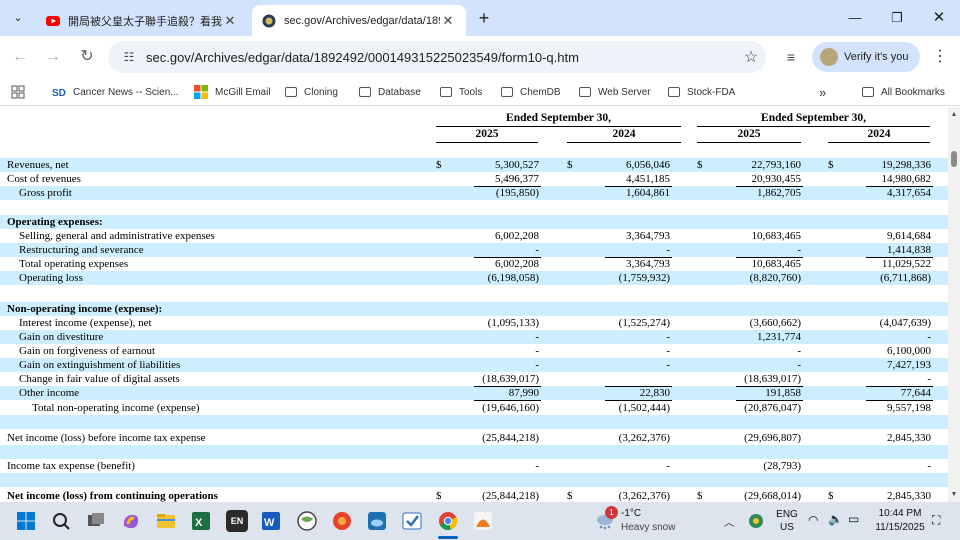 Image resolution: width=960 pixels, height=540 pixels. What do you see at coordinates (61, 521) in the screenshot?
I see `search-icon` at bounding box center [61, 521].